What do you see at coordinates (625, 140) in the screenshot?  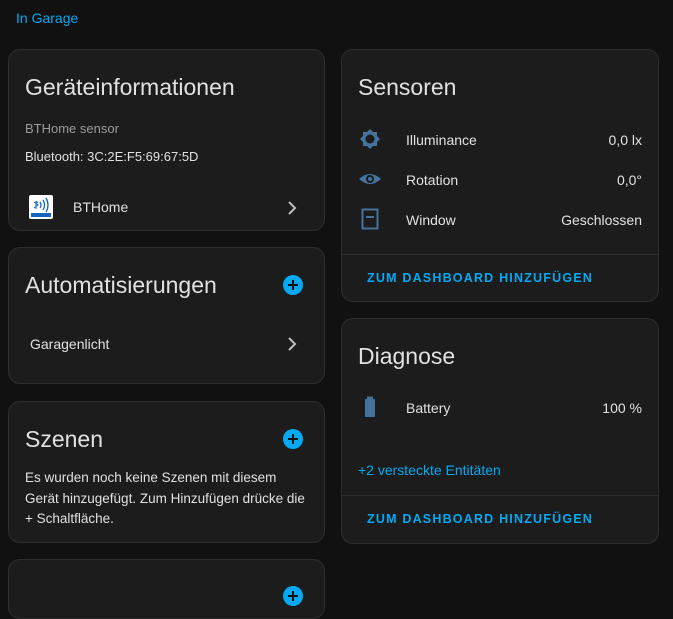 I see `sensor-value: 0,0 lx` at bounding box center [625, 140].